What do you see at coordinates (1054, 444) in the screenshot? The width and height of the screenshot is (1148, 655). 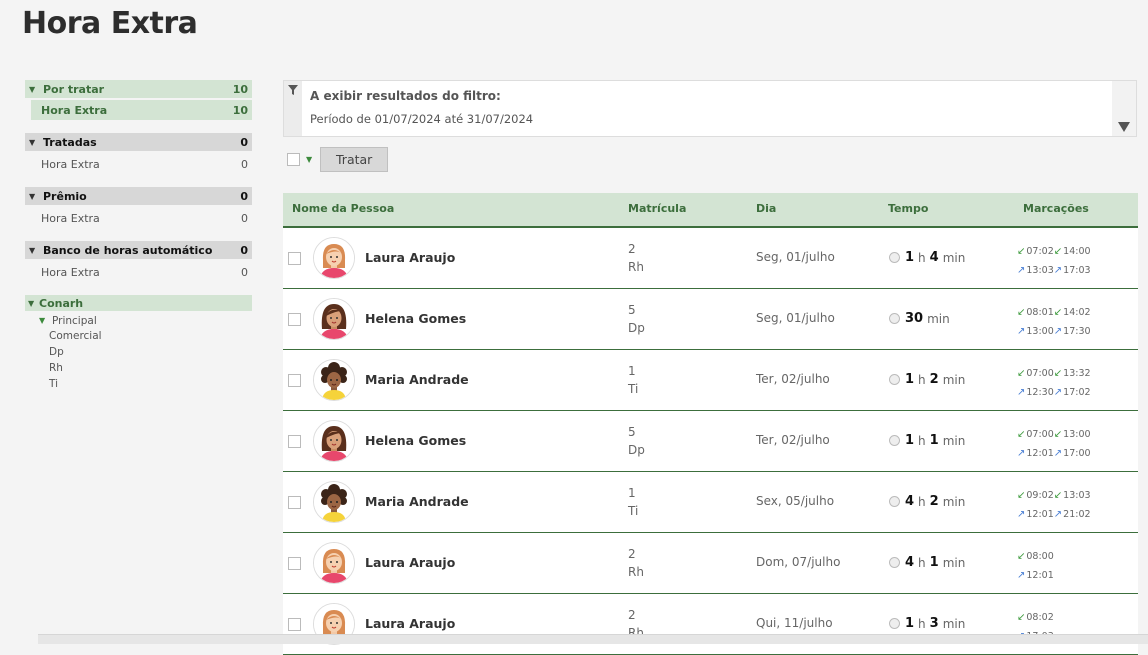 I see `punches-cell: ↙ 07:00 ↙ 13:00 ↗ 12:01 ↗ 17:00` at bounding box center [1054, 444].